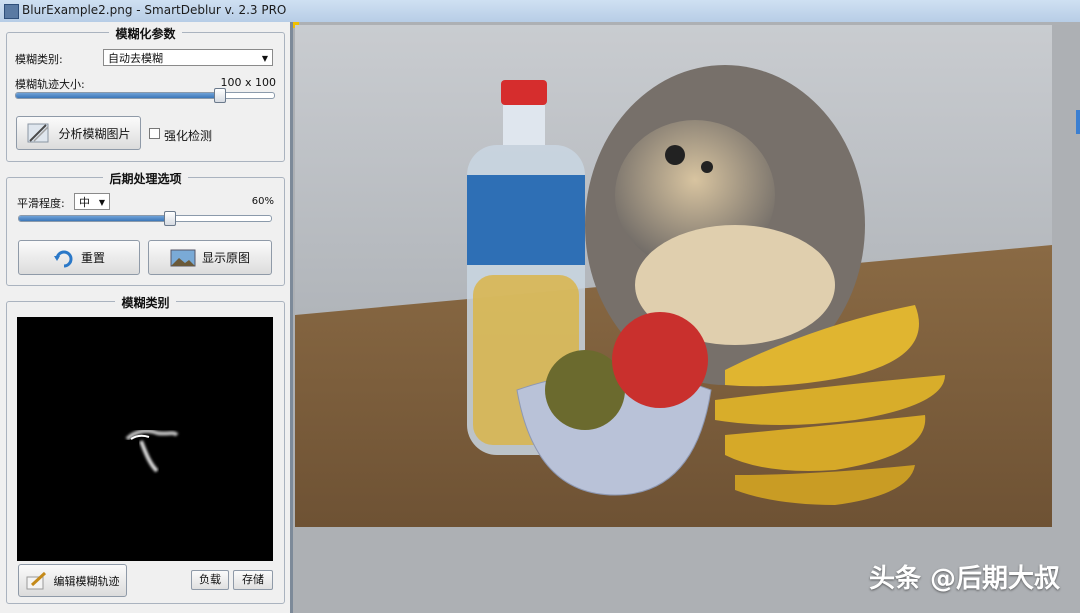  Describe the element at coordinates (210, 580) in the screenshot. I see `load-button: 负载` at that location.